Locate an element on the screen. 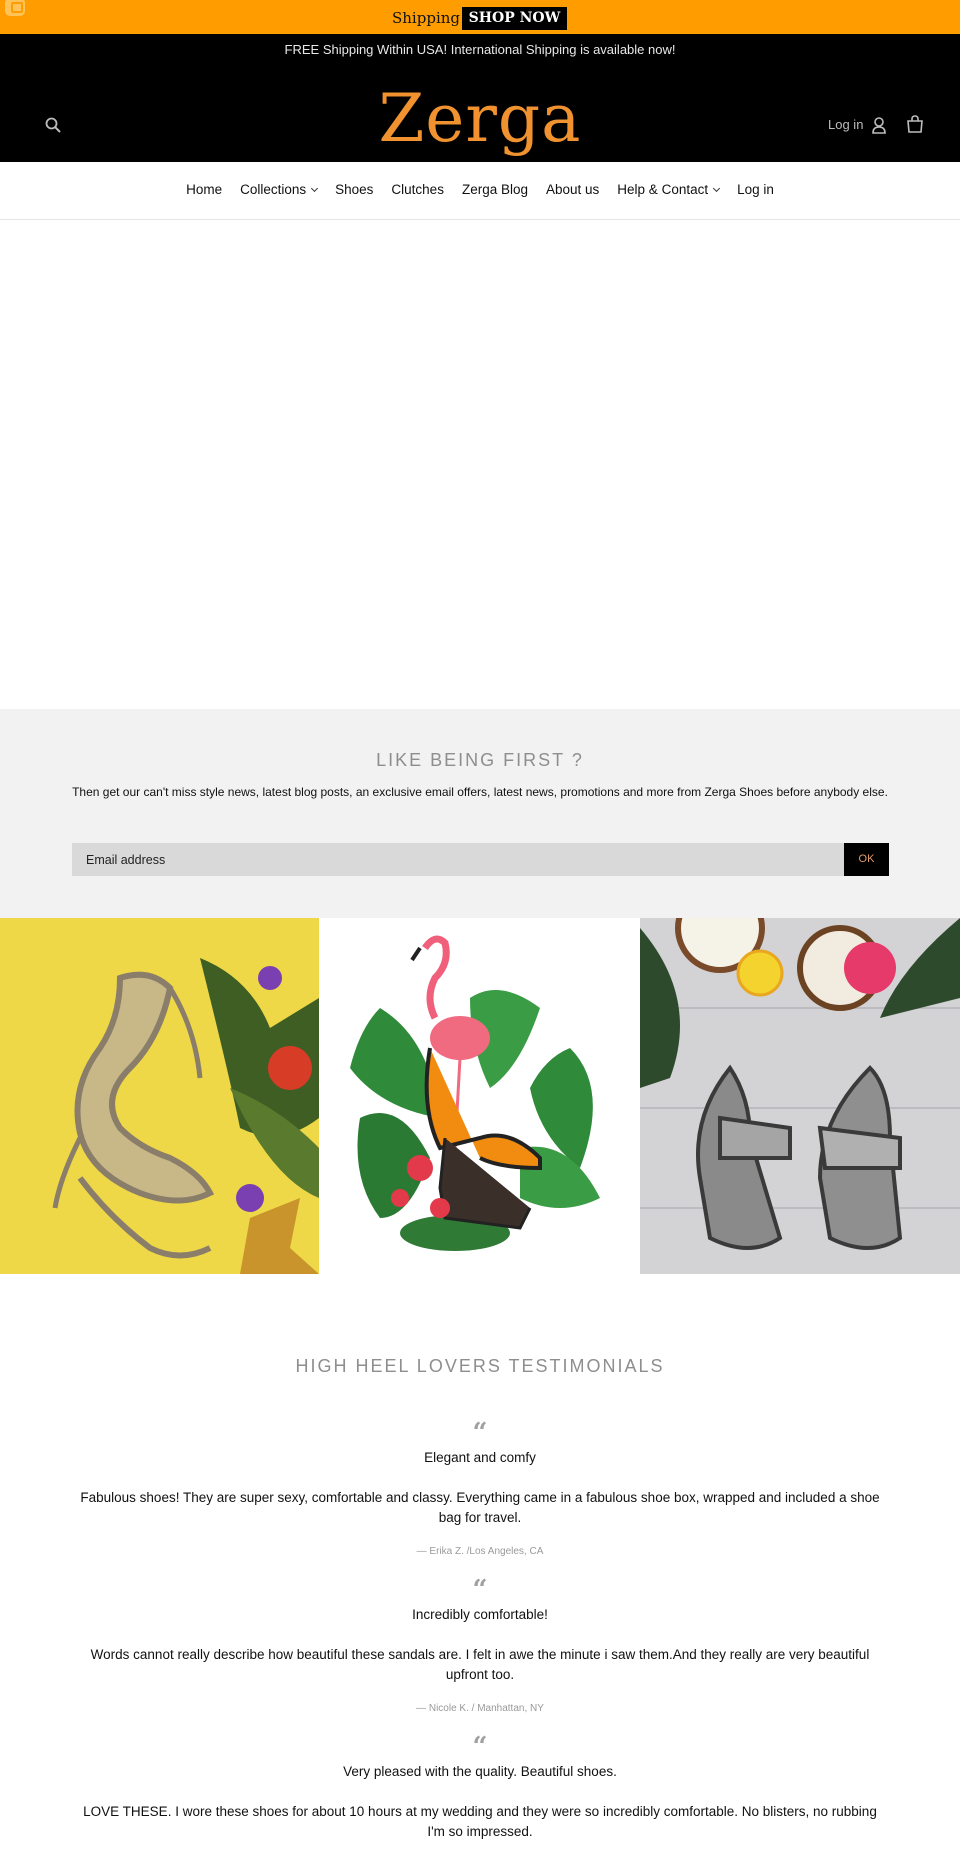  nav-label: Log in is located at coordinates (755, 189).